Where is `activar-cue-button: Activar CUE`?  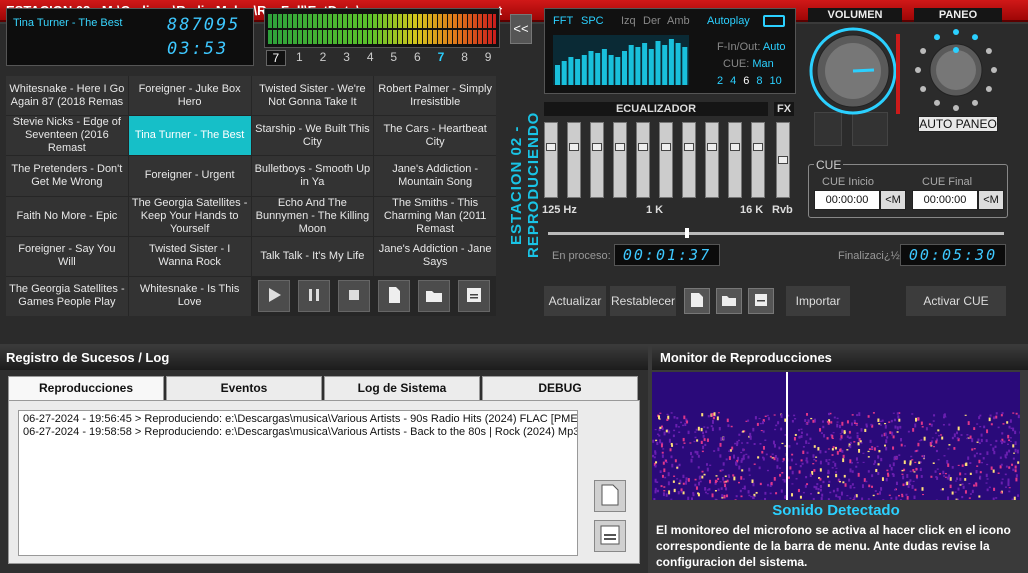
activar-cue-button: Activar CUE is located at coordinates (956, 301).